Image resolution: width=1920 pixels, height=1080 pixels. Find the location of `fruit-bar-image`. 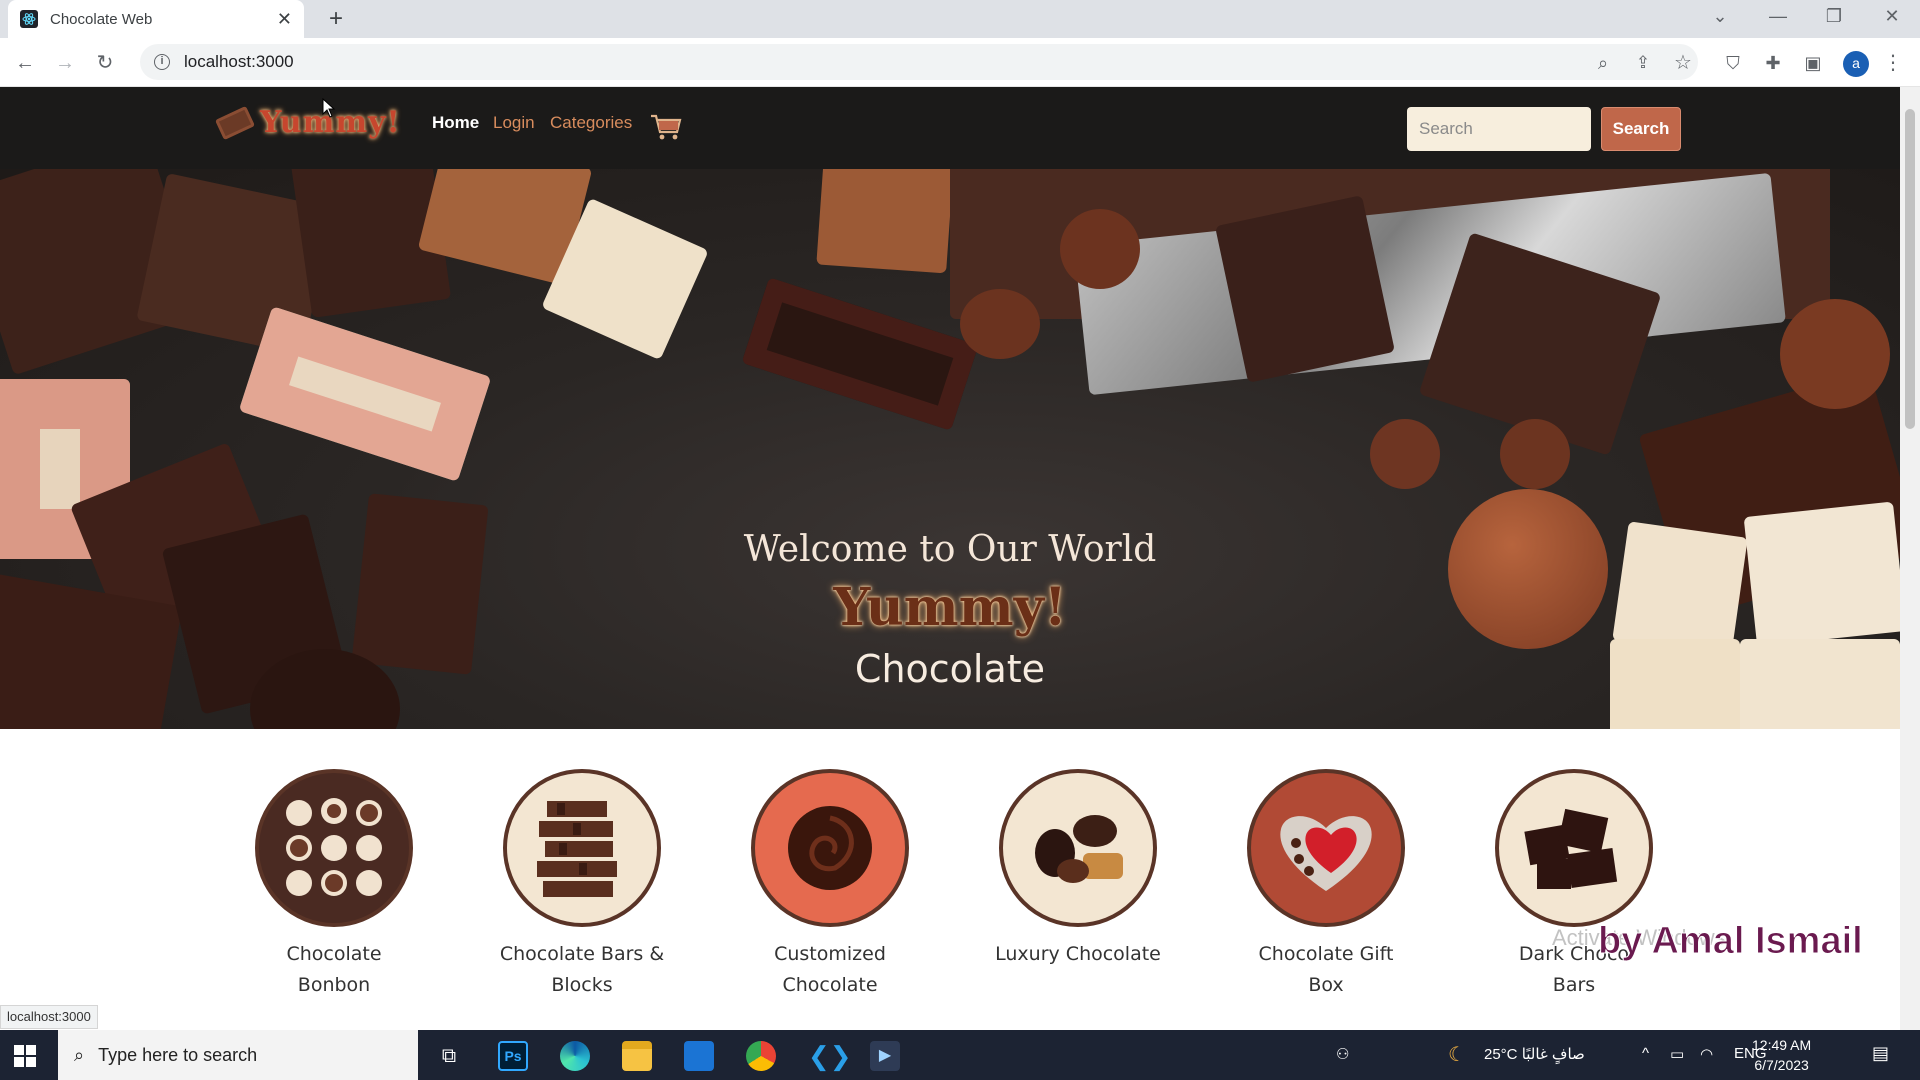

fruit-bar-image is located at coordinates (860, 354).